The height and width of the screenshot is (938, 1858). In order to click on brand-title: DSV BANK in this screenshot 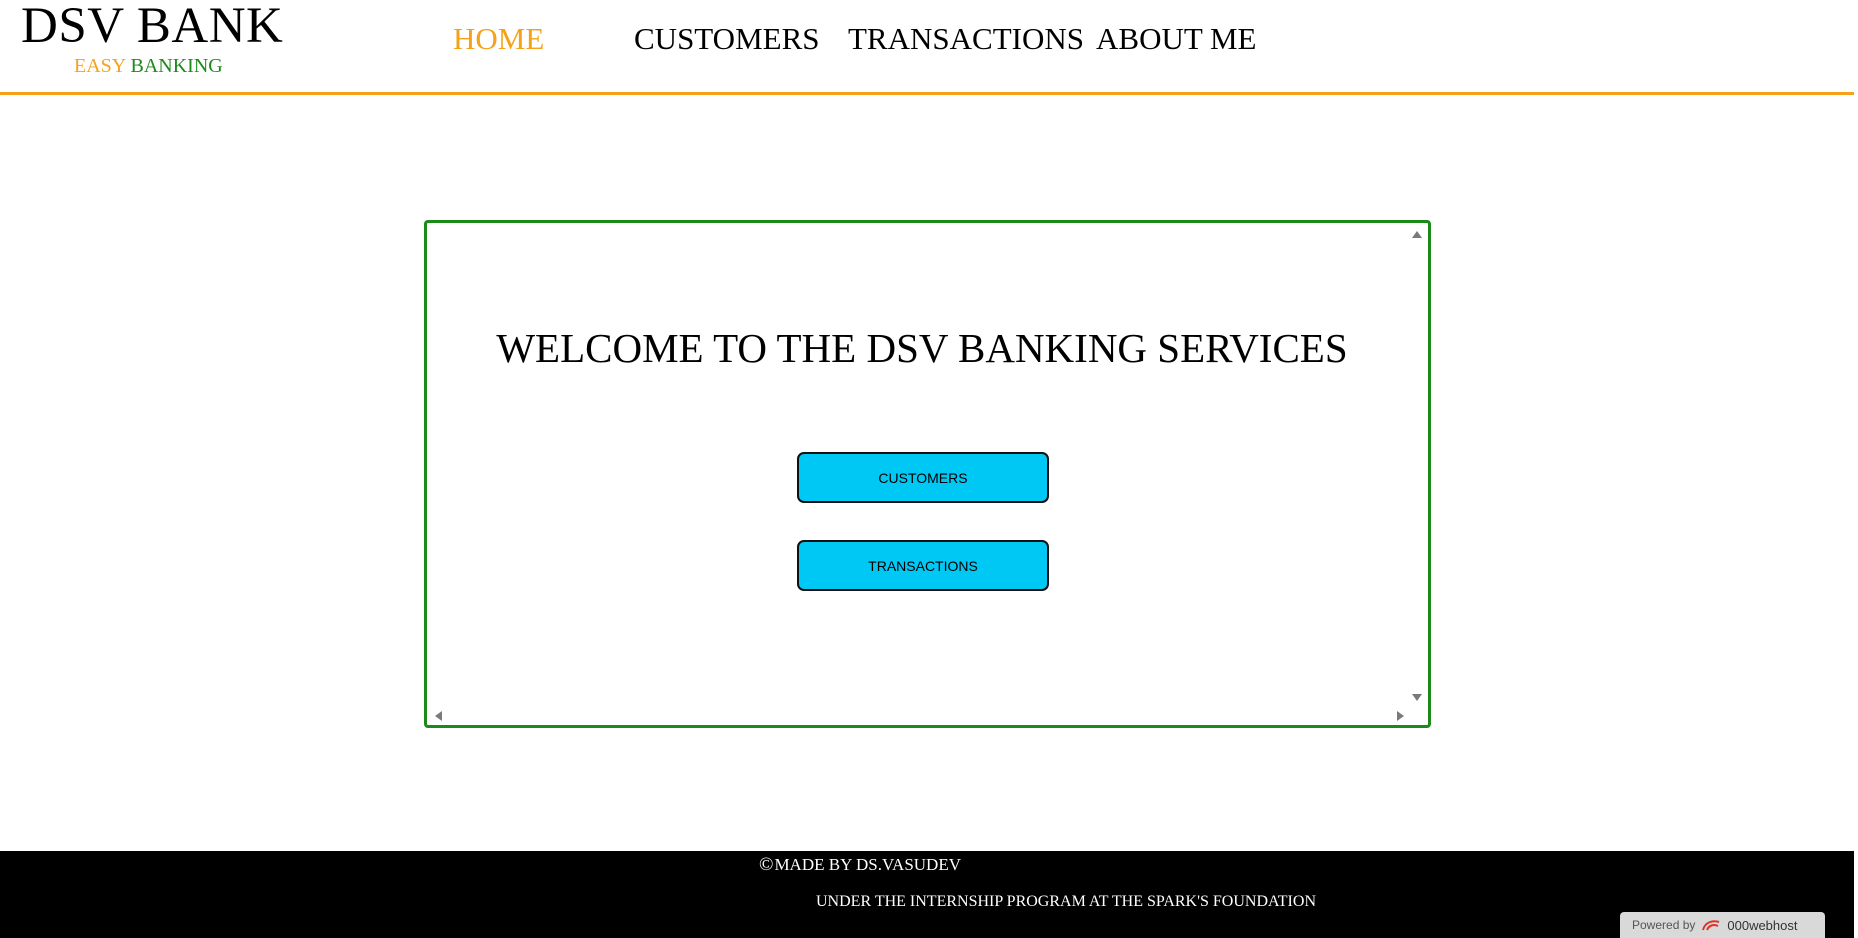, I will do `click(152, 27)`.